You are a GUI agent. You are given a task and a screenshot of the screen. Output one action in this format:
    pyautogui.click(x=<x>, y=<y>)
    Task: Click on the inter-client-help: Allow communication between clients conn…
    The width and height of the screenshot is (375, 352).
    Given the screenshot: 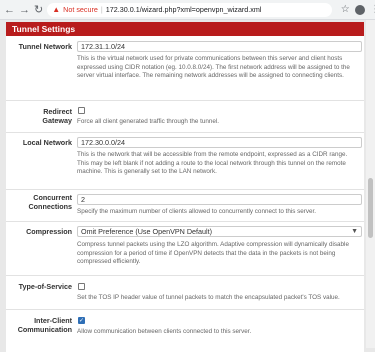 What is the action you would take?
    pyautogui.click(x=164, y=331)
    